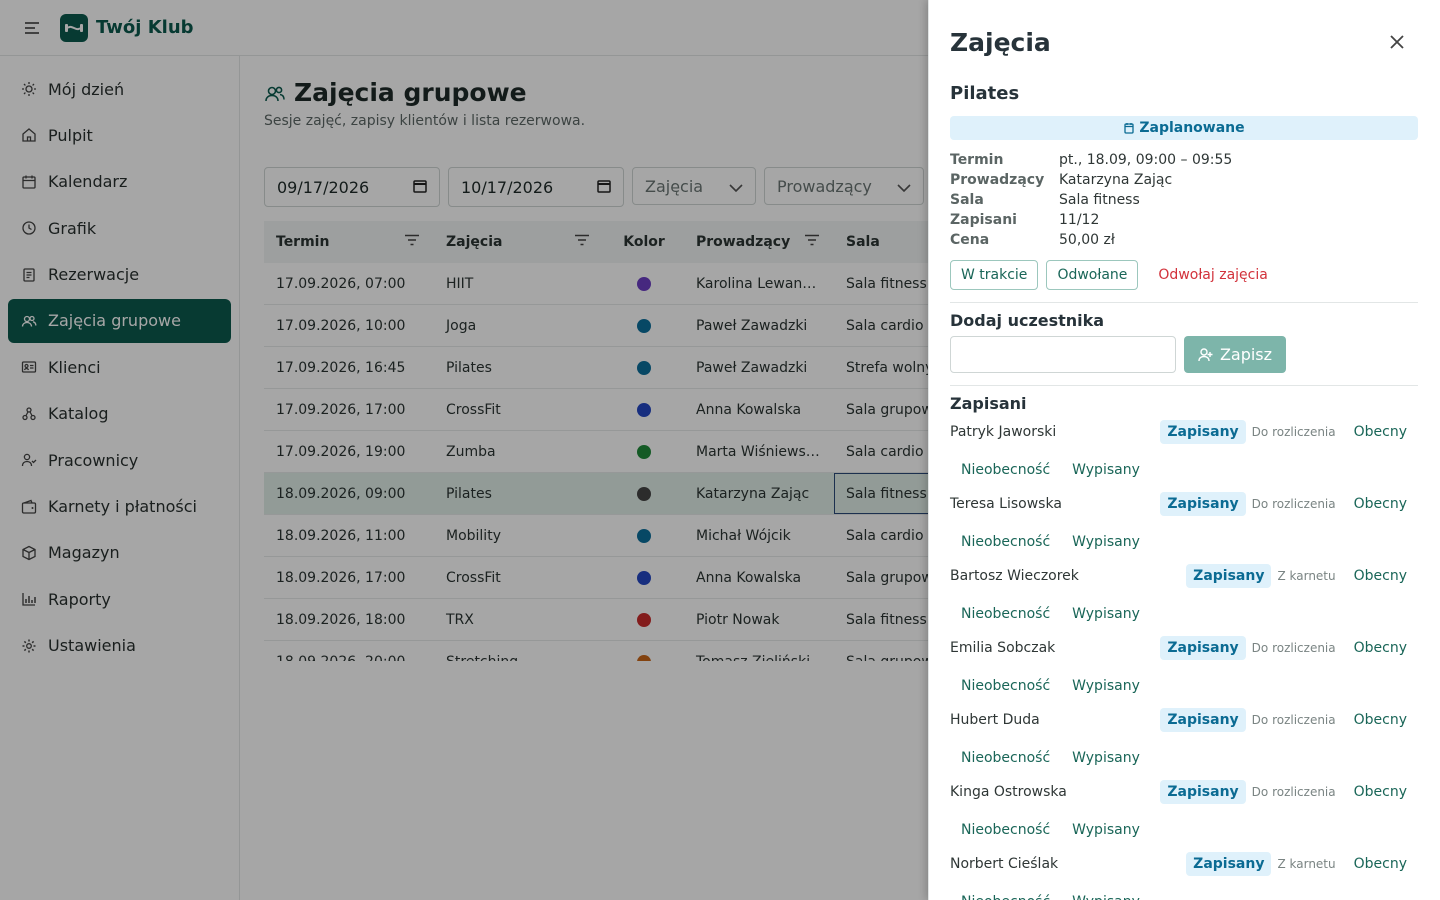  Describe the element at coordinates (983, 220) in the screenshot. I see `detail-label: Zapisani` at that location.